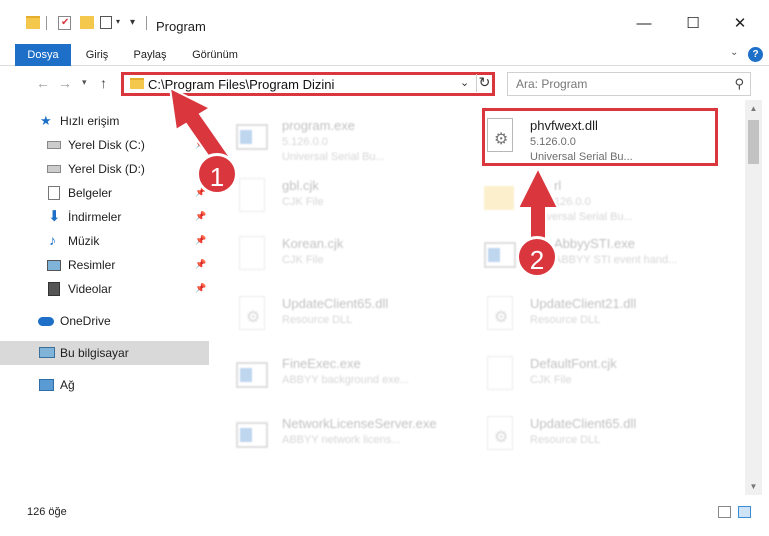  What do you see at coordinates (104, 121) in the screenshot?
I see `sidebar-item-quick-access: ★ Hızlı erişim` at bounding box center [104, 121].